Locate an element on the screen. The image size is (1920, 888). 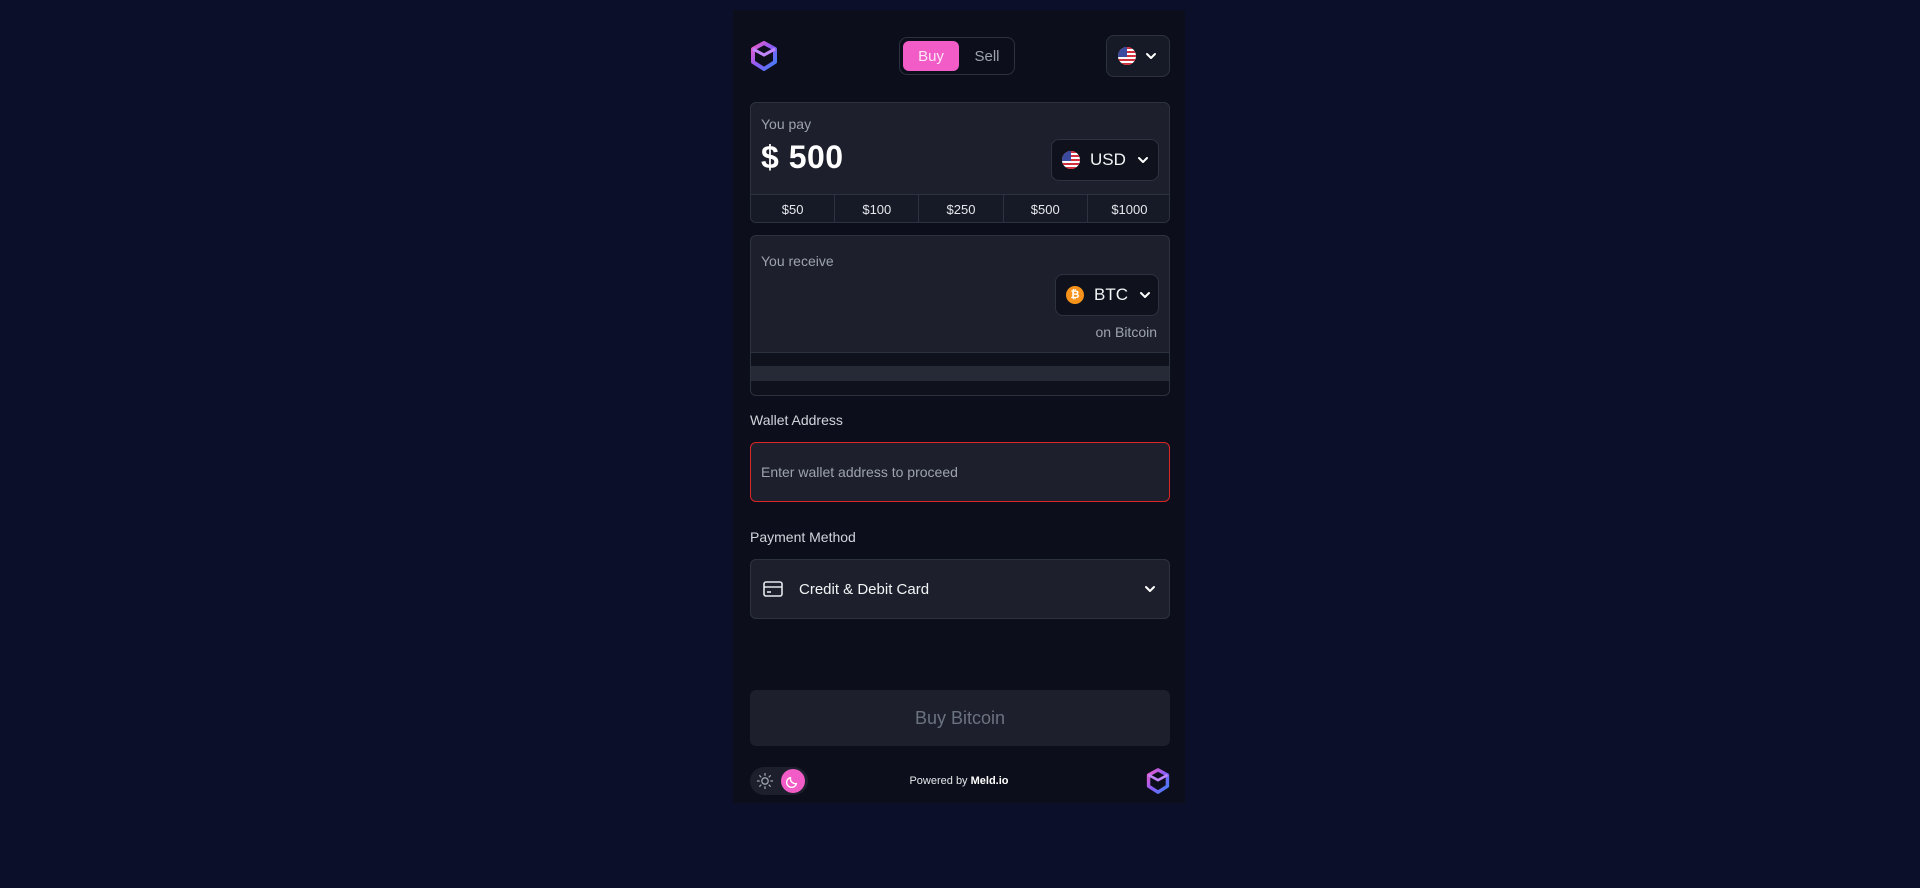
sell-tab: Sell is located at coordinates (987, 56).